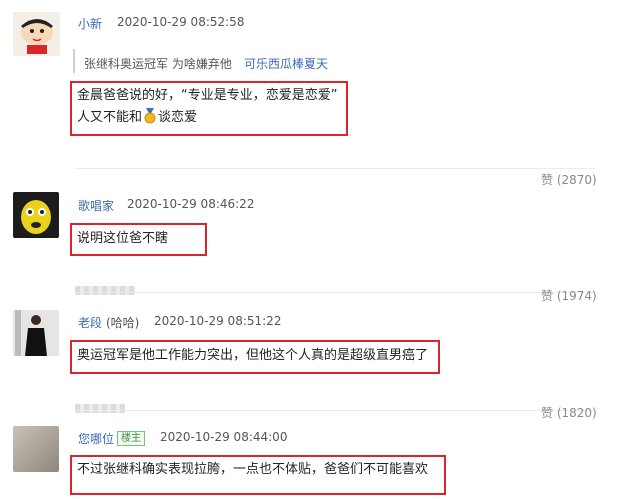 The image size is (640, 499). What do you see at coordinates (224, 437) in the screenshot?
I see `comment-timestamp: 2020-10-29 08:44:00` at bounding box center [224, 437].